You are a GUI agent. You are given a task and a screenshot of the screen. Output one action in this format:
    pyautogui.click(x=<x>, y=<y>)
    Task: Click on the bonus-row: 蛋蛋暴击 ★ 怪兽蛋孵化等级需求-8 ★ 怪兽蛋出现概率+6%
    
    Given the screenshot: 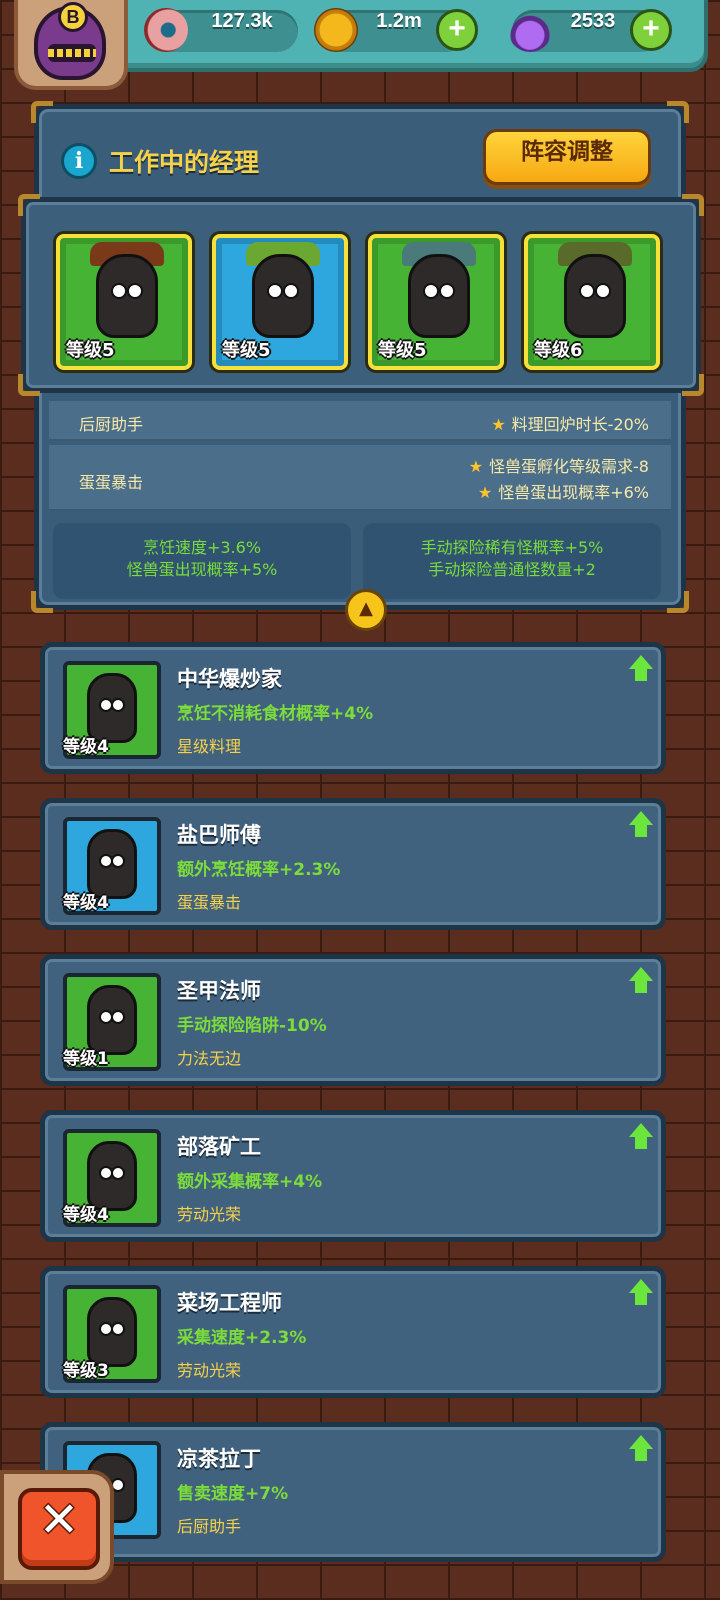 What is the action you would take?
    pyautogui.click(x=360, y=478)
    